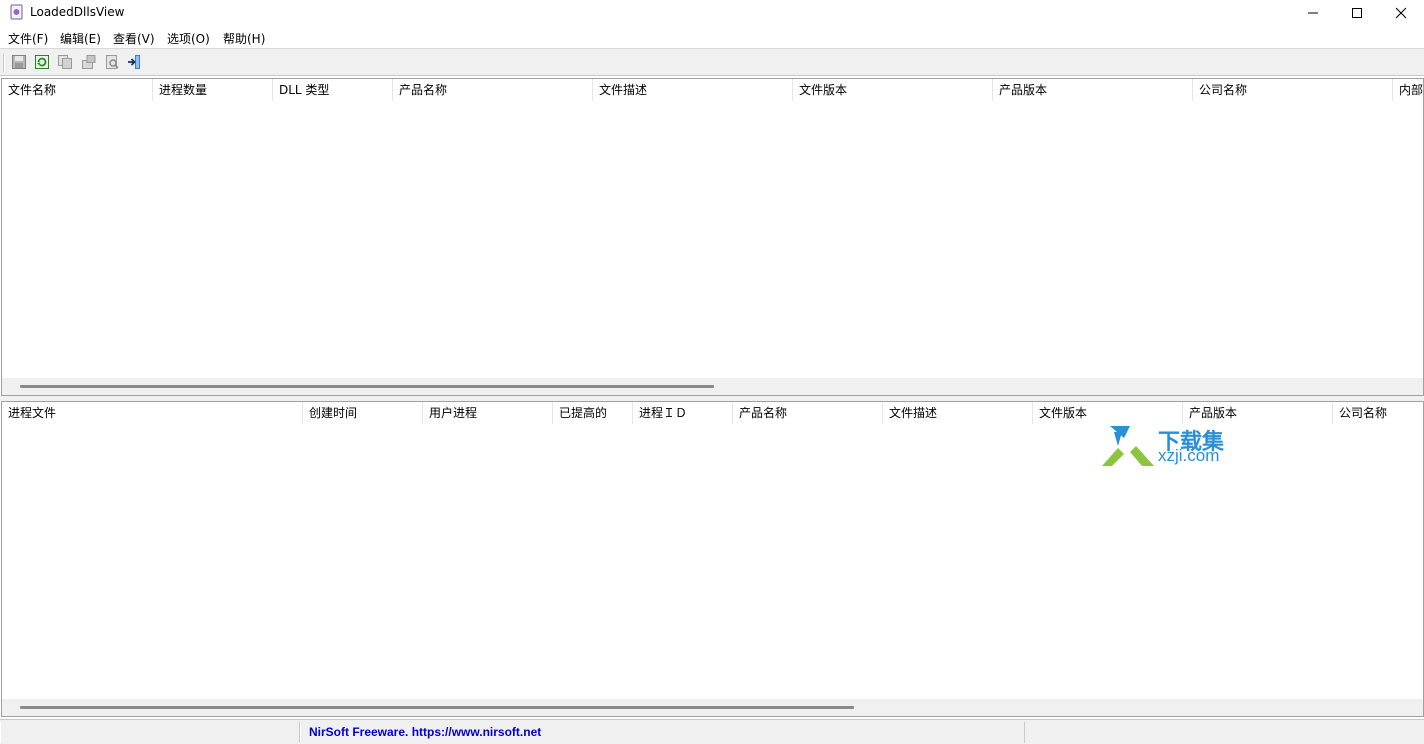  I want to click on menu-view: 查看(V), so click(134, 38).